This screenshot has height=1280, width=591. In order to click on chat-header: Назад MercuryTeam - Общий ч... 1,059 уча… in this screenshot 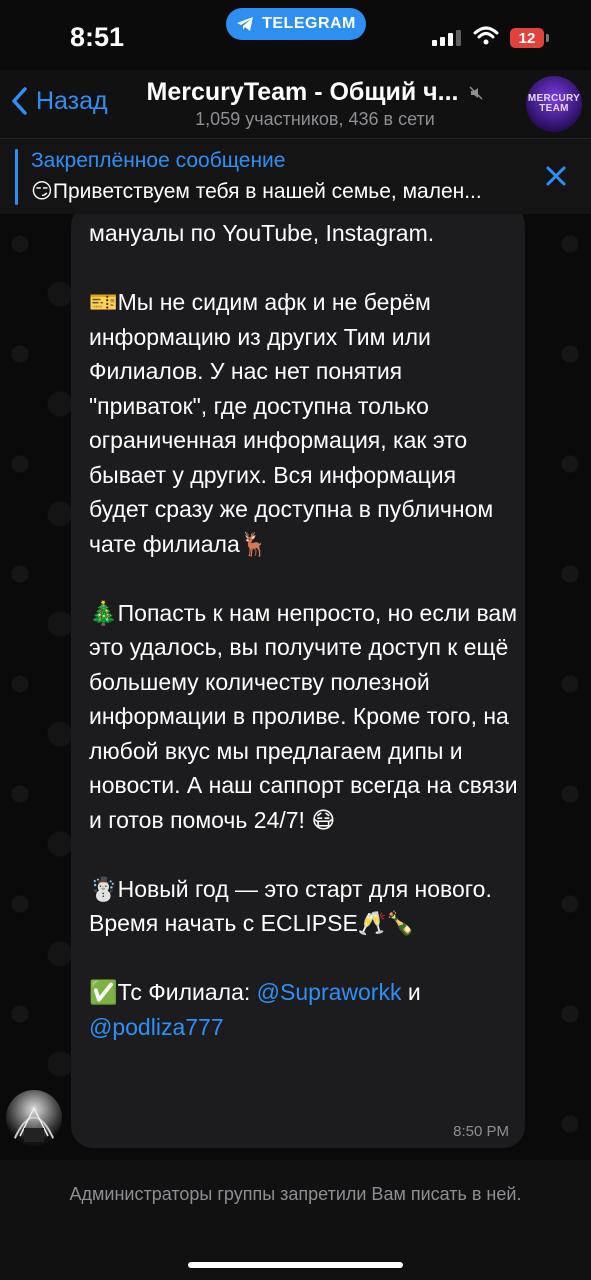, I will do `click(295, 104)`.